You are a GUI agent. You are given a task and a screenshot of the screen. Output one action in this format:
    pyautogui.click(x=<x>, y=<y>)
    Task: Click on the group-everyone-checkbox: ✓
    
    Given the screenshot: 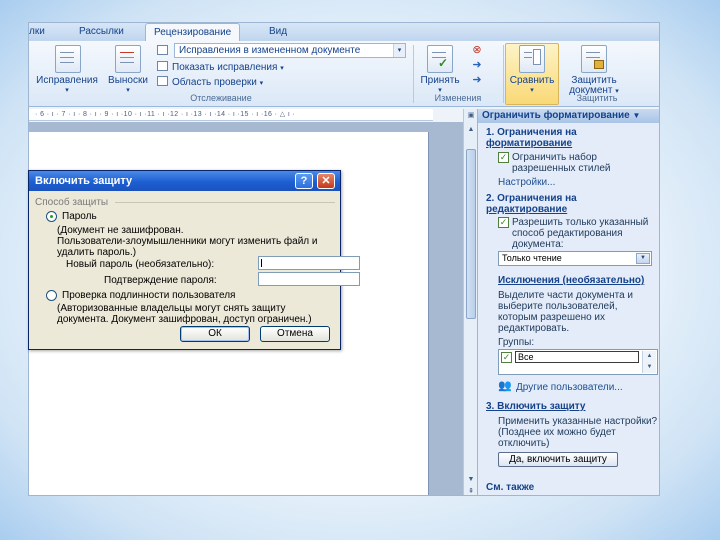 What is the action you would take?
    pyautogui.click(x=506, y=357)
    